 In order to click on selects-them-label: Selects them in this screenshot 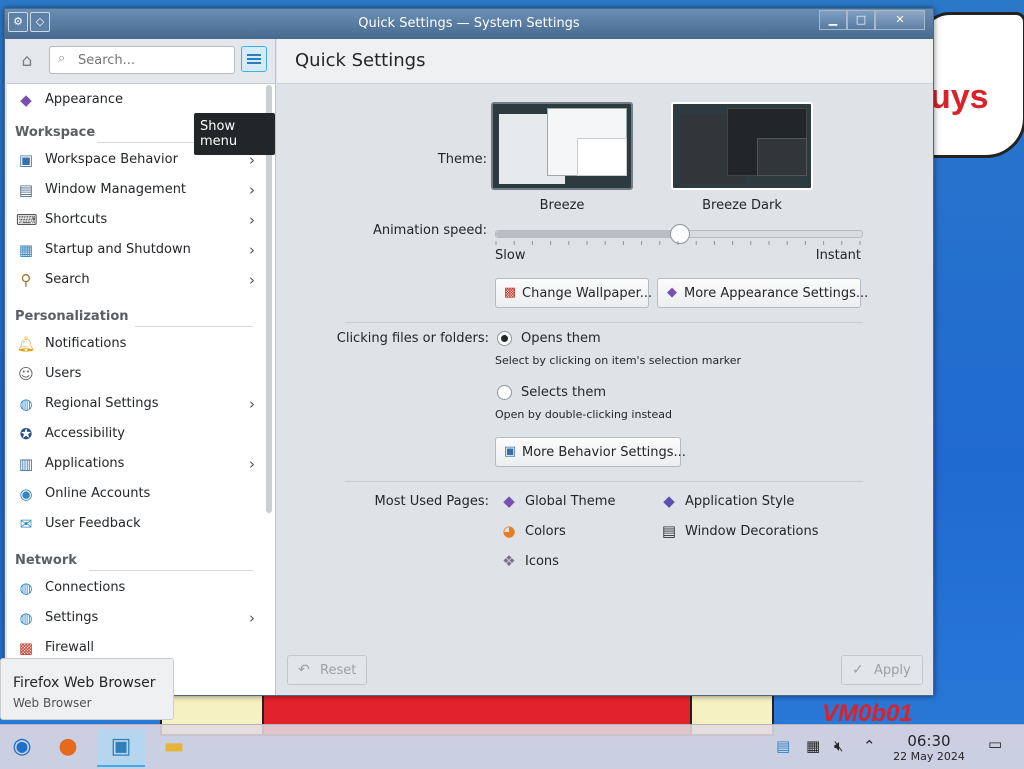, I will do `click(563, 392)`.